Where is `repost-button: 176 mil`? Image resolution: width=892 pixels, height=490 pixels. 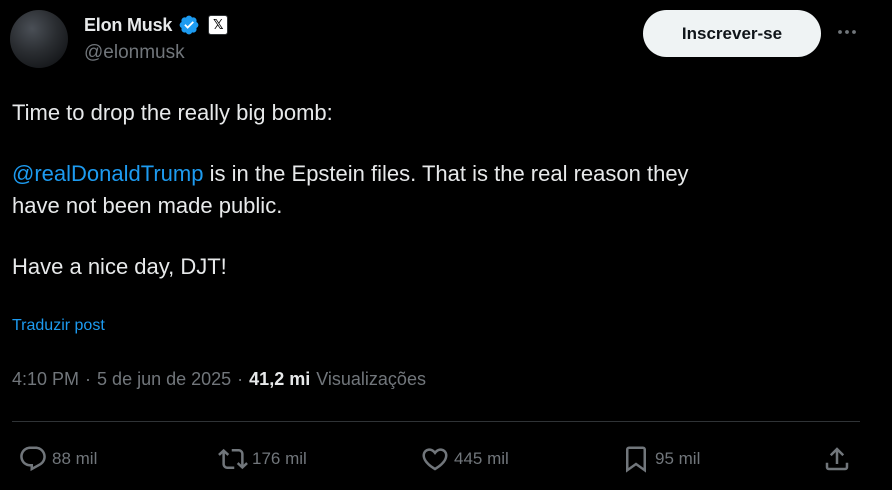
repost-button: 176 mil is located at coordinates (262, 459).